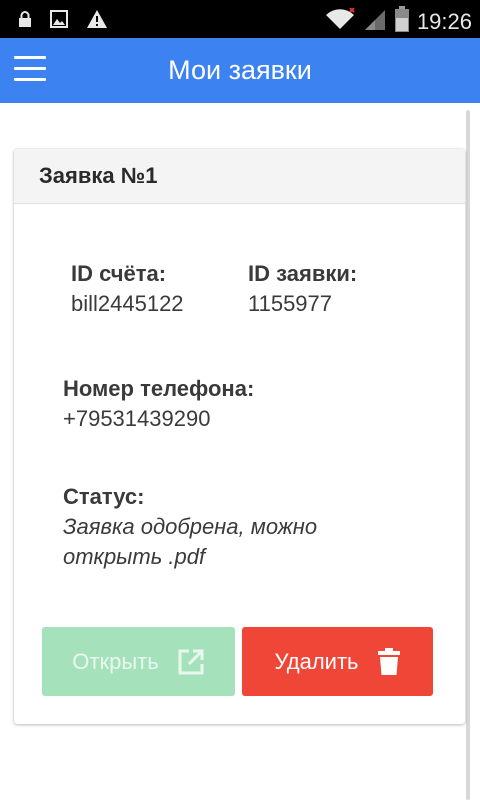  What do you see at coordinates (134, 556) in the screenshot?
I see `status-value-line2: открыть .pdf` at bounding box center [134, 556].